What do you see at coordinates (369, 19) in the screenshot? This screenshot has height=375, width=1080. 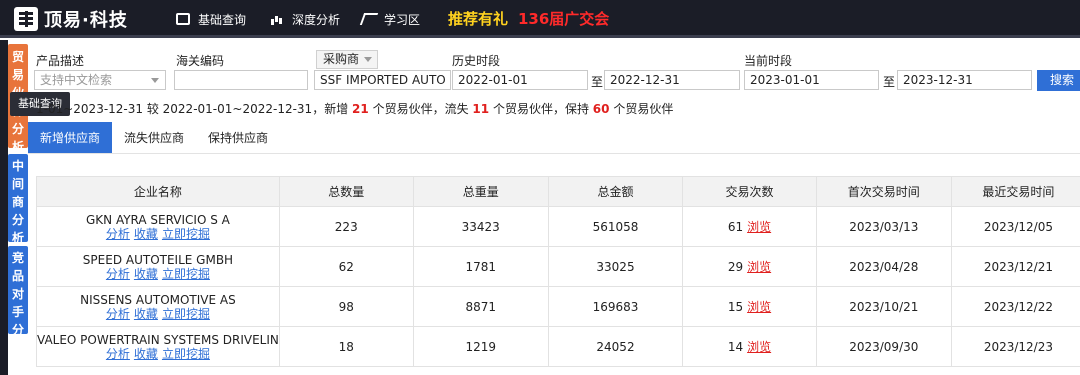 I see `graduation-cap-icon` at bounding box center [369, 19].